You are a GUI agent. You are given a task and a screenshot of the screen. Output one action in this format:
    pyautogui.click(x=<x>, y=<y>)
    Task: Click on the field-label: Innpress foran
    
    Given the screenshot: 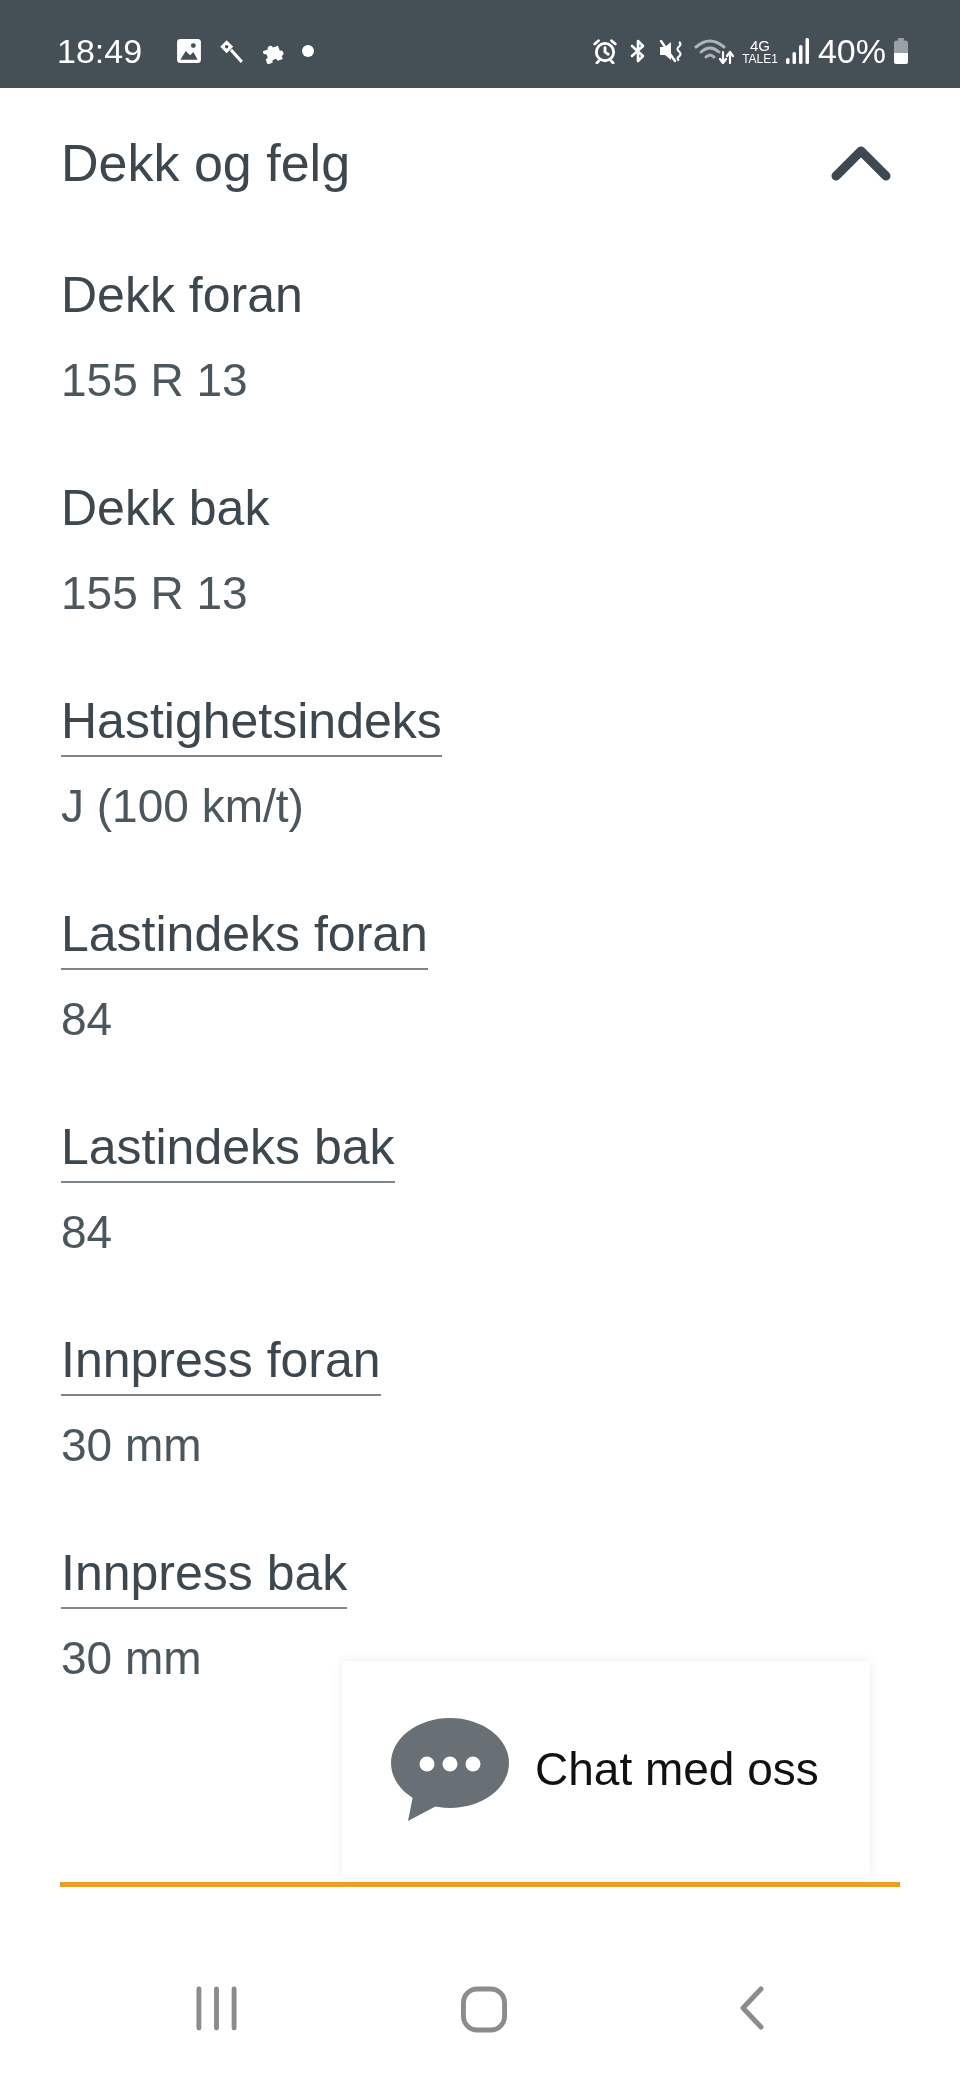 What is the action you would take?
    pyautogui.click(x=221, y=1364)
    